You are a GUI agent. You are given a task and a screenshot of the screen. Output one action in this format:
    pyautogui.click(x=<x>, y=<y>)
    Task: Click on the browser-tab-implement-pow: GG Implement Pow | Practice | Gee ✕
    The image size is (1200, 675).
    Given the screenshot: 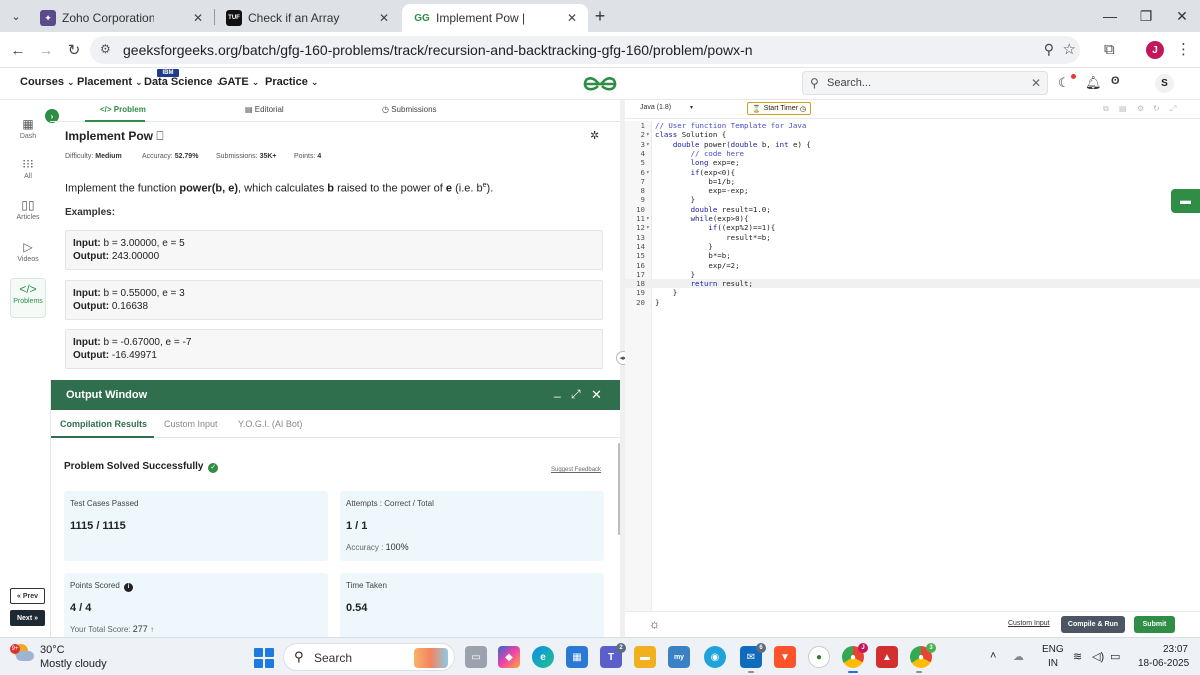 What is the action you would take?
    pyautogui.click(x=495, y=18)
    